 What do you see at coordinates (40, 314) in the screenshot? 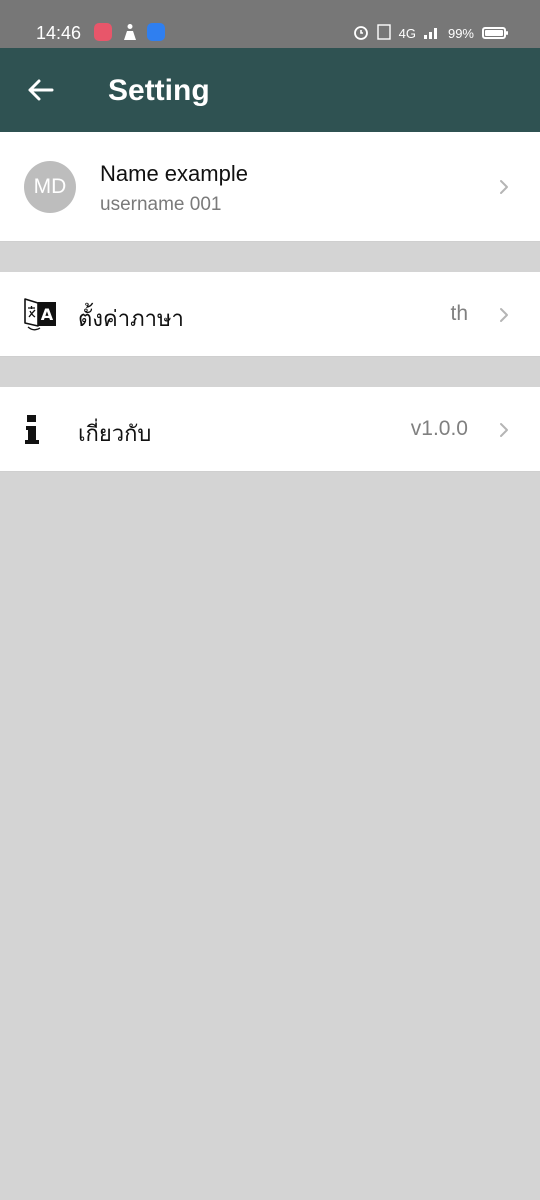
I see `translate-icon: A` at bounding box center [40, 314].